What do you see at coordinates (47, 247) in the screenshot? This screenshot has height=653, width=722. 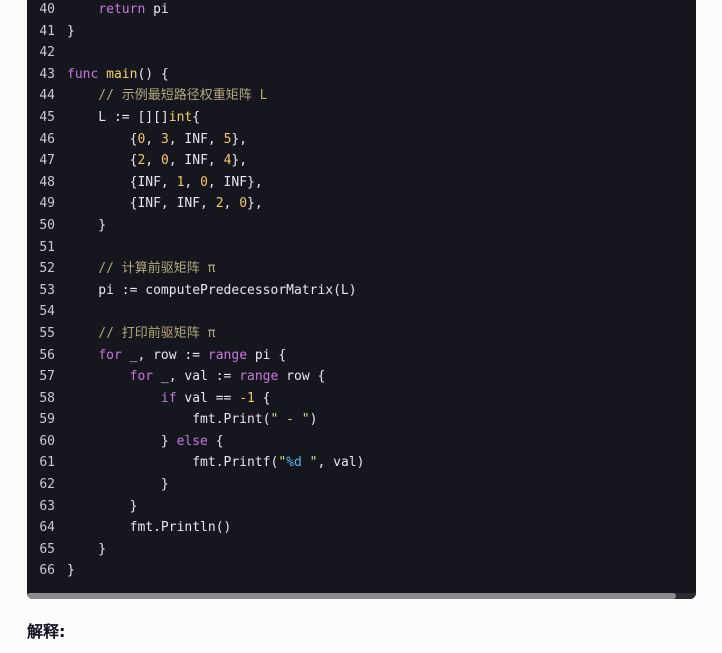 I see `line-number: 51` at bounding box center [47, 247].